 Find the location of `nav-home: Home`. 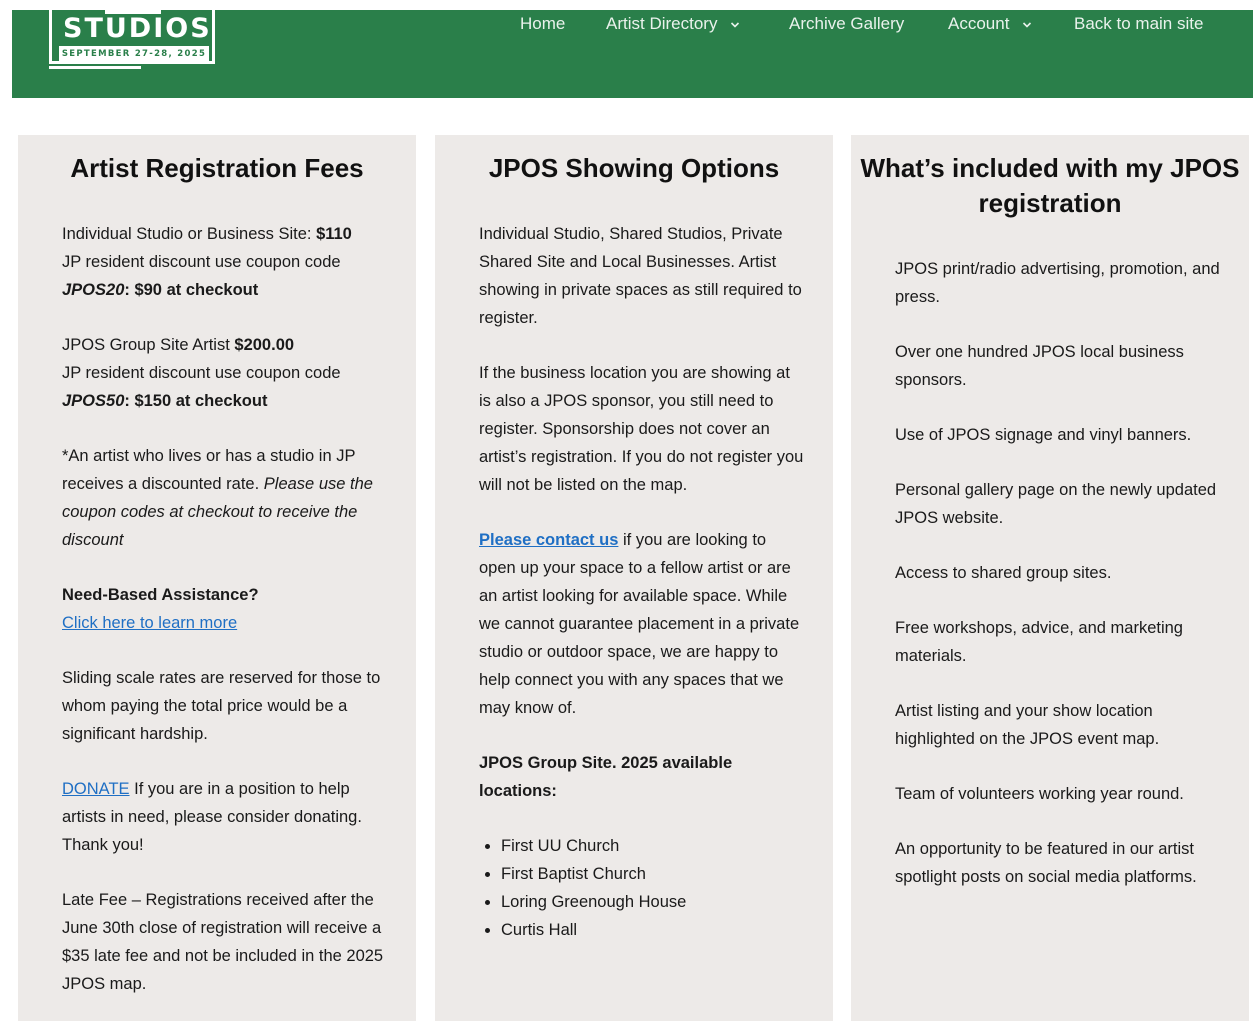

nav-home: Home is located at coordinates (542, 24).